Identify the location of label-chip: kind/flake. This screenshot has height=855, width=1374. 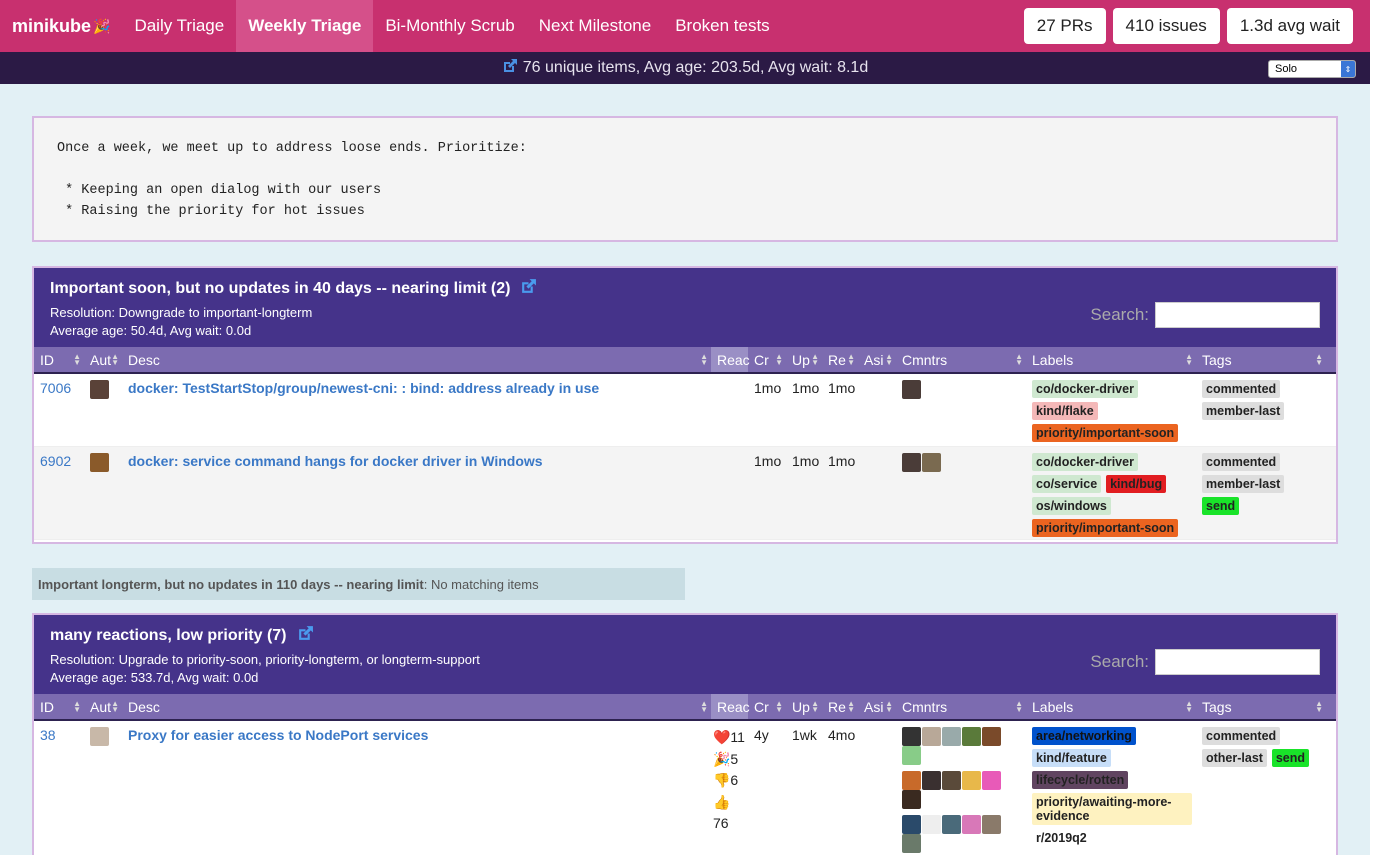
(1065, 411).